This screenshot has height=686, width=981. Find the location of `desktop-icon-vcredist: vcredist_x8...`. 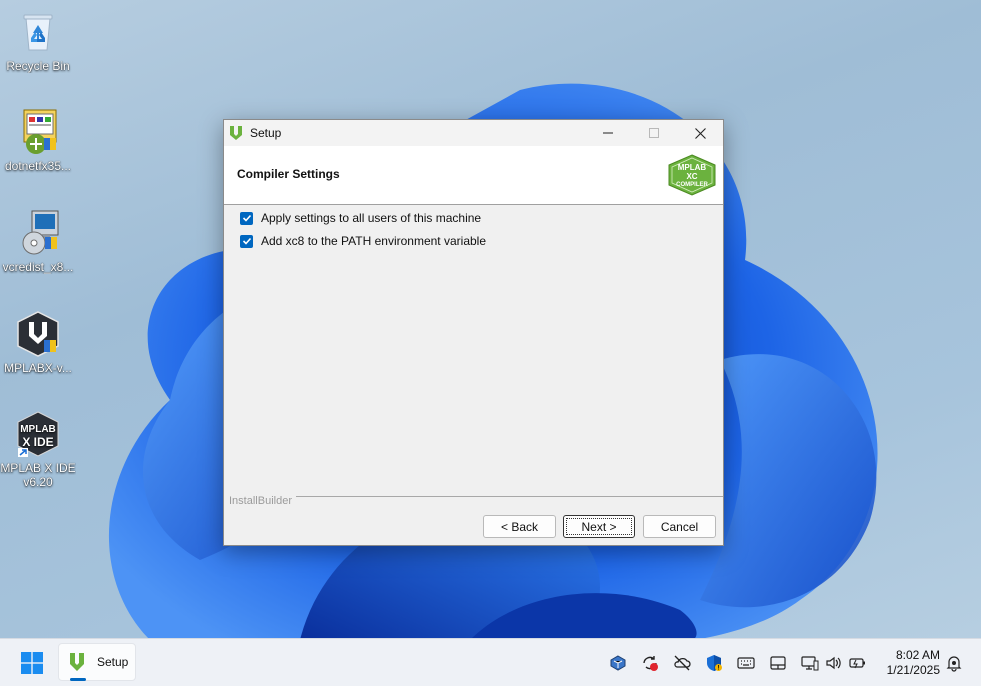

desktop-icon-vcredist: vcredist_x8... is located at coordinates (38, 241).